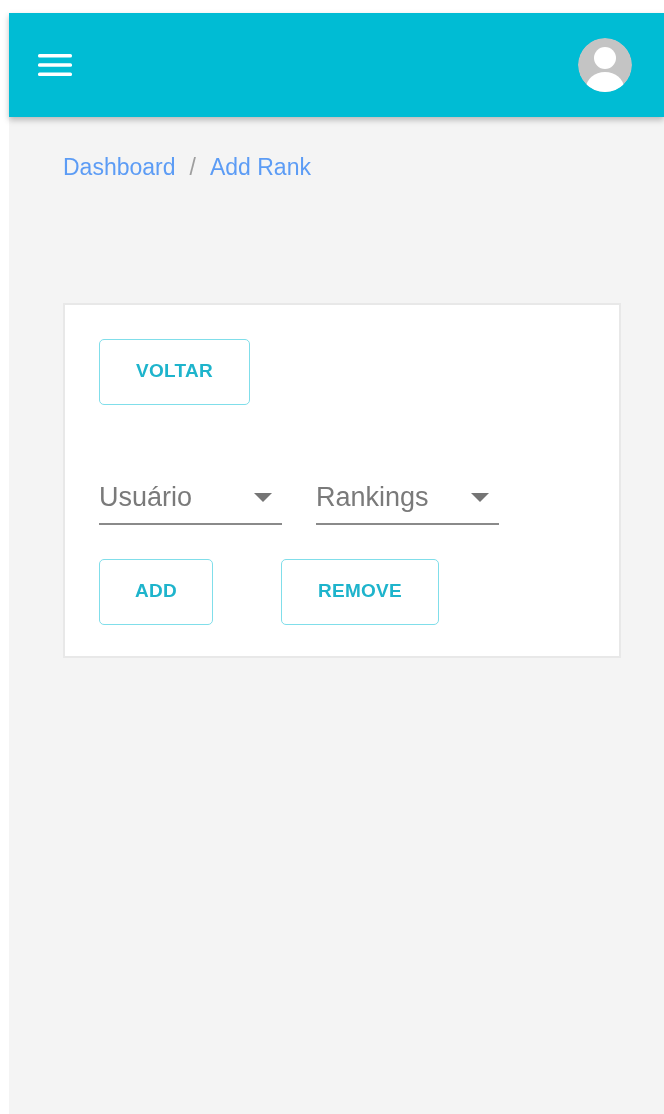  I want to click on select-field: Usuário, so click(190, 498).